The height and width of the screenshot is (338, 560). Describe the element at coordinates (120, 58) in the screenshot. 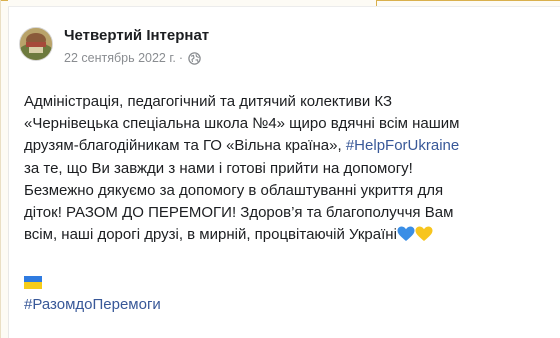

I see `post-date: 22 сентябрь 2022 г.` at that location.